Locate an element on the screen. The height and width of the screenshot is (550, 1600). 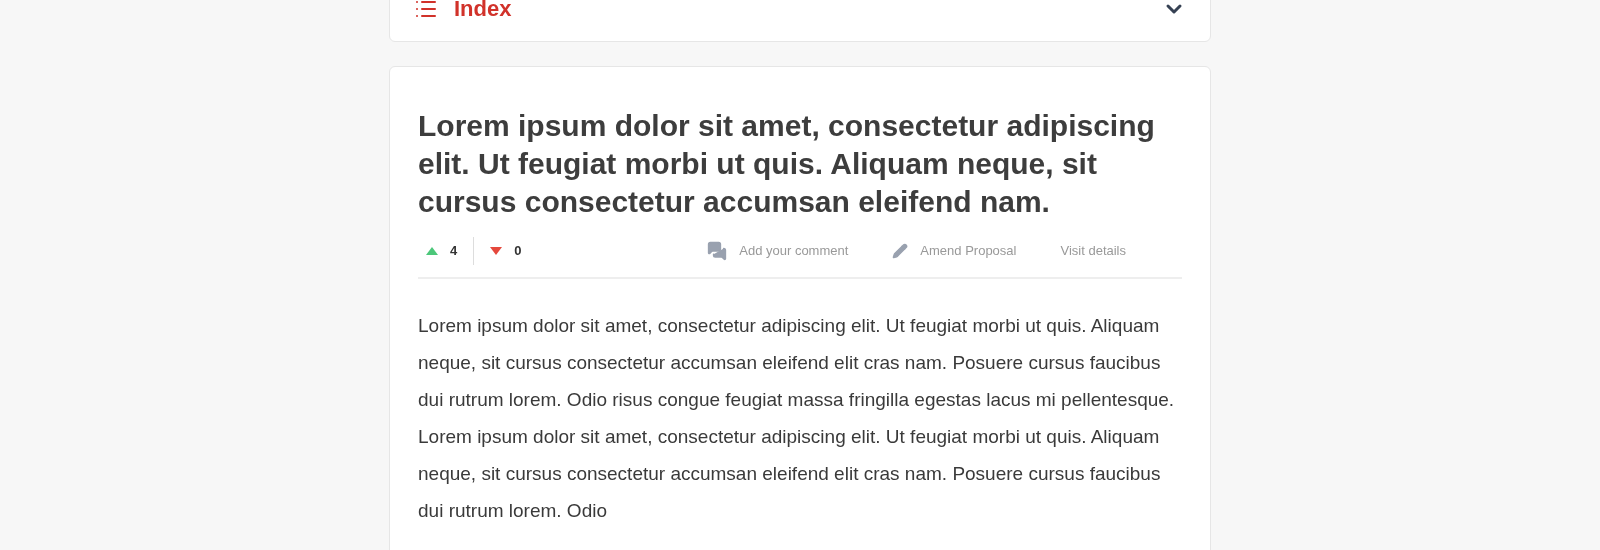
details-link: Visit details is located at coordinates (1093, 251).